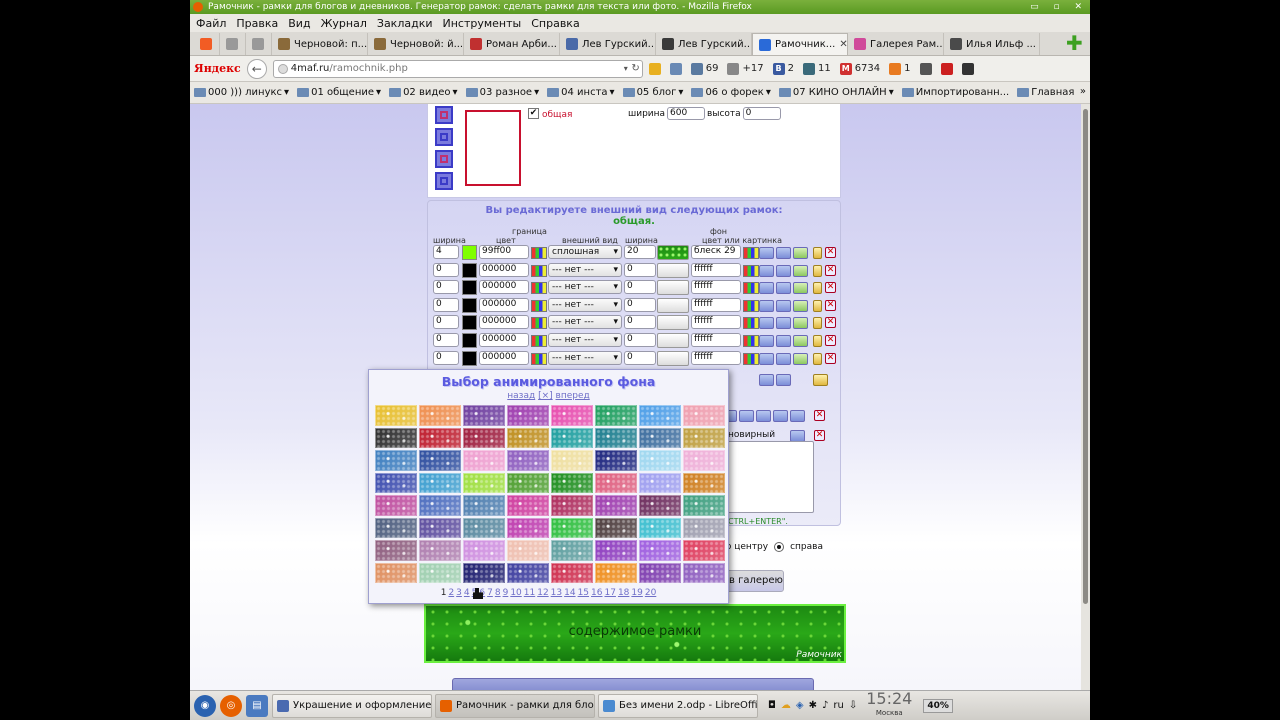  I want to click on network-icon: ◈, so click(800, 705).